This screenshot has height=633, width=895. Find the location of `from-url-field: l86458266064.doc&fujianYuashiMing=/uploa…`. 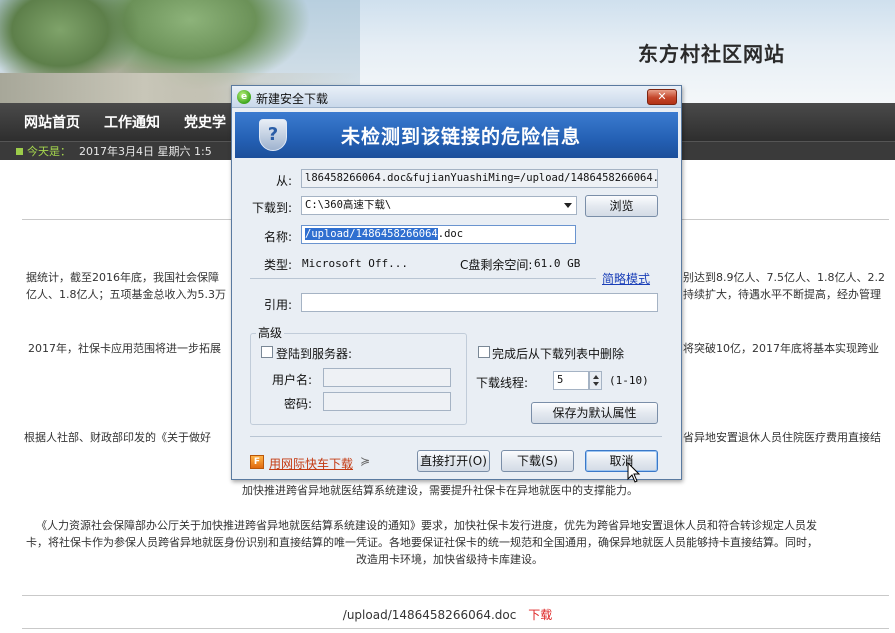

from-url-field: l86458266064.doc&fujianYuashiMing=/uploa… is located at coordinates (479, 178).